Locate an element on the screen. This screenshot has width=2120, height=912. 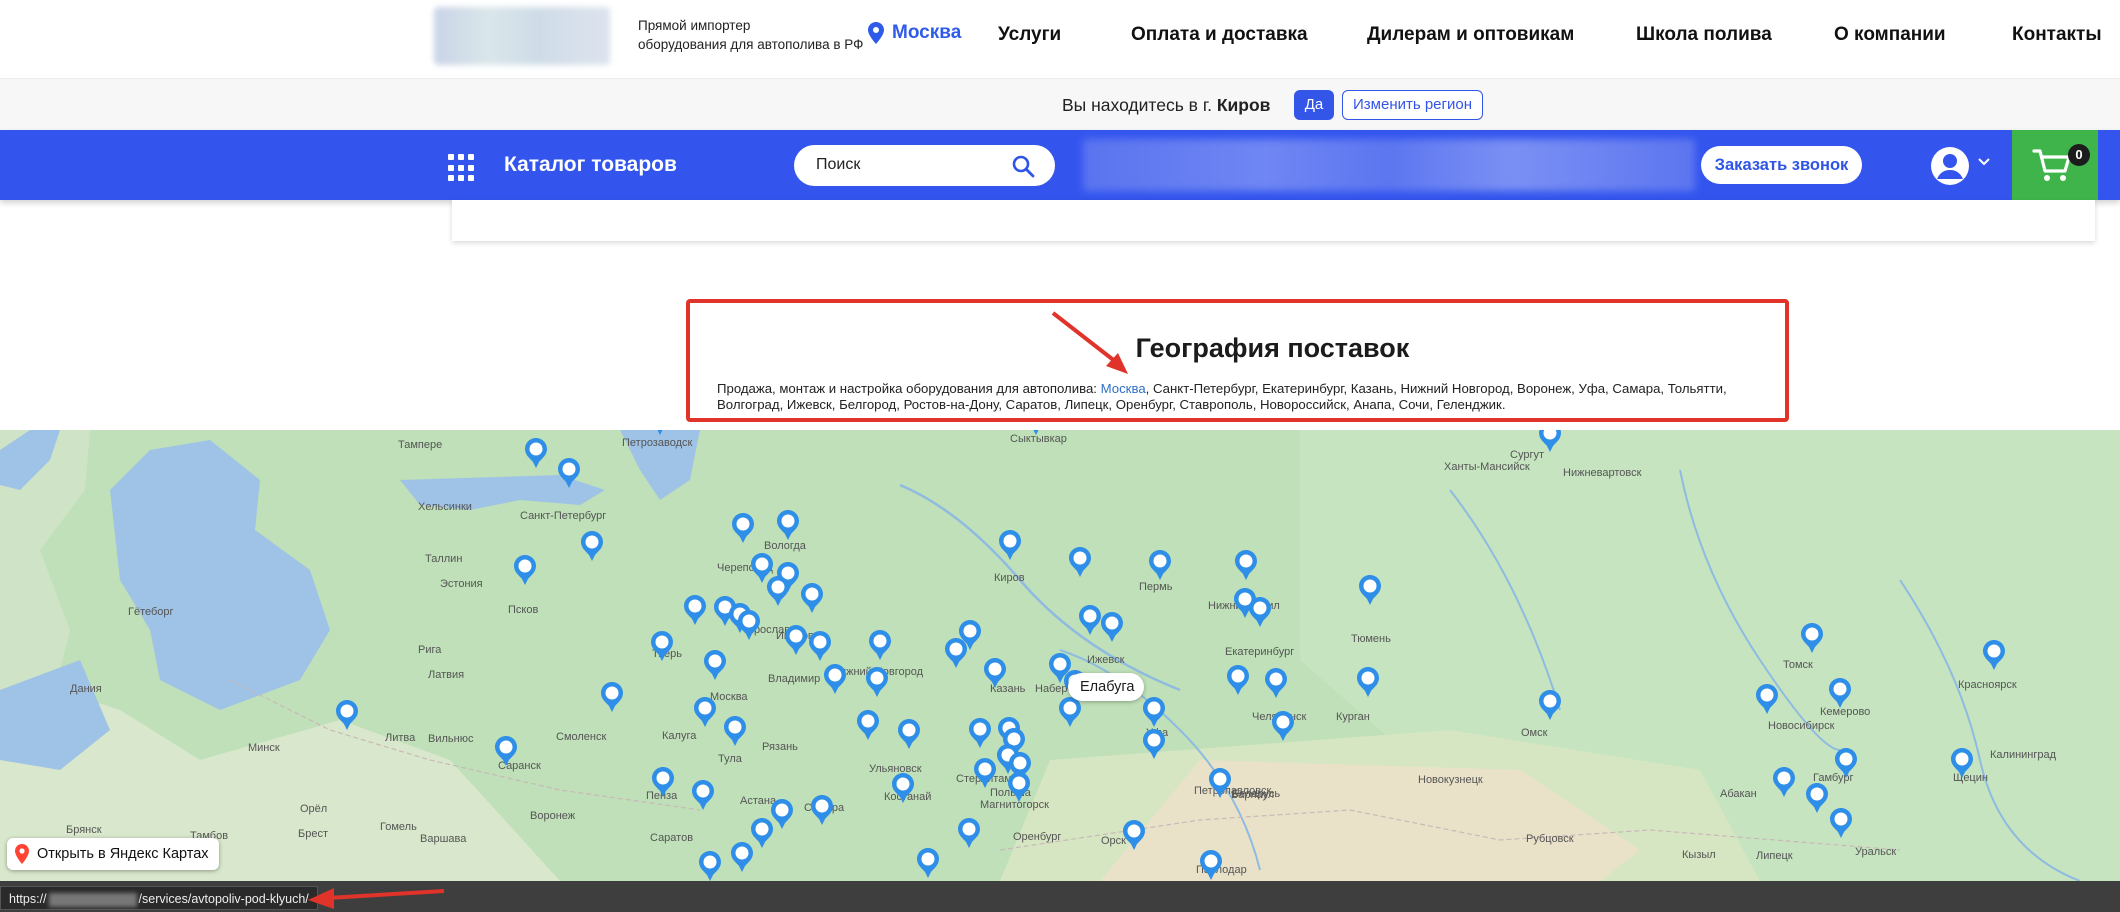
search-placeholder: Поиск is located at coordinates (838, 164).